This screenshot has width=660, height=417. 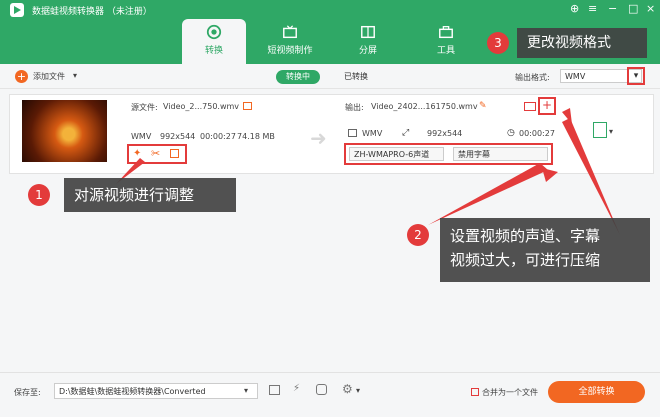 I want to click on resolution-icon: ⤢, so click(x=406, y=133).